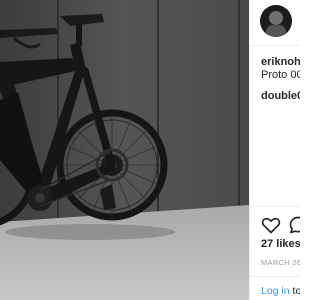  What do you see at coordinates (271, 225) in the screenshot?
I see `heart-icon` at bounding box center [271, 225].